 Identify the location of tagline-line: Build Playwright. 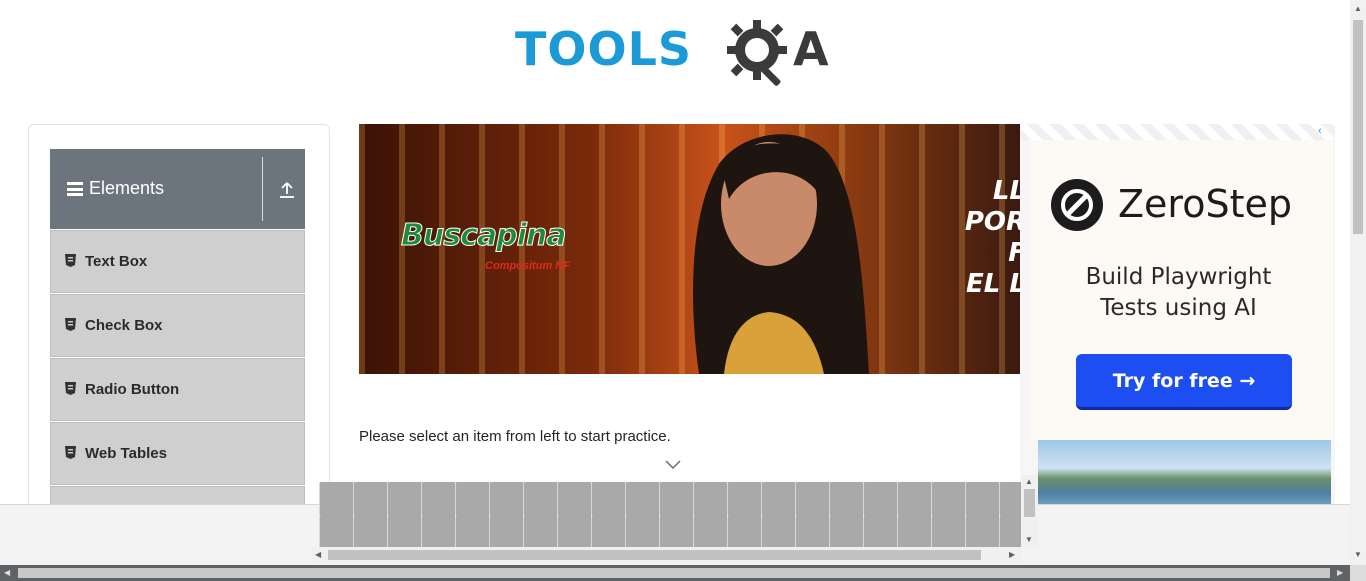
(1178, 277).